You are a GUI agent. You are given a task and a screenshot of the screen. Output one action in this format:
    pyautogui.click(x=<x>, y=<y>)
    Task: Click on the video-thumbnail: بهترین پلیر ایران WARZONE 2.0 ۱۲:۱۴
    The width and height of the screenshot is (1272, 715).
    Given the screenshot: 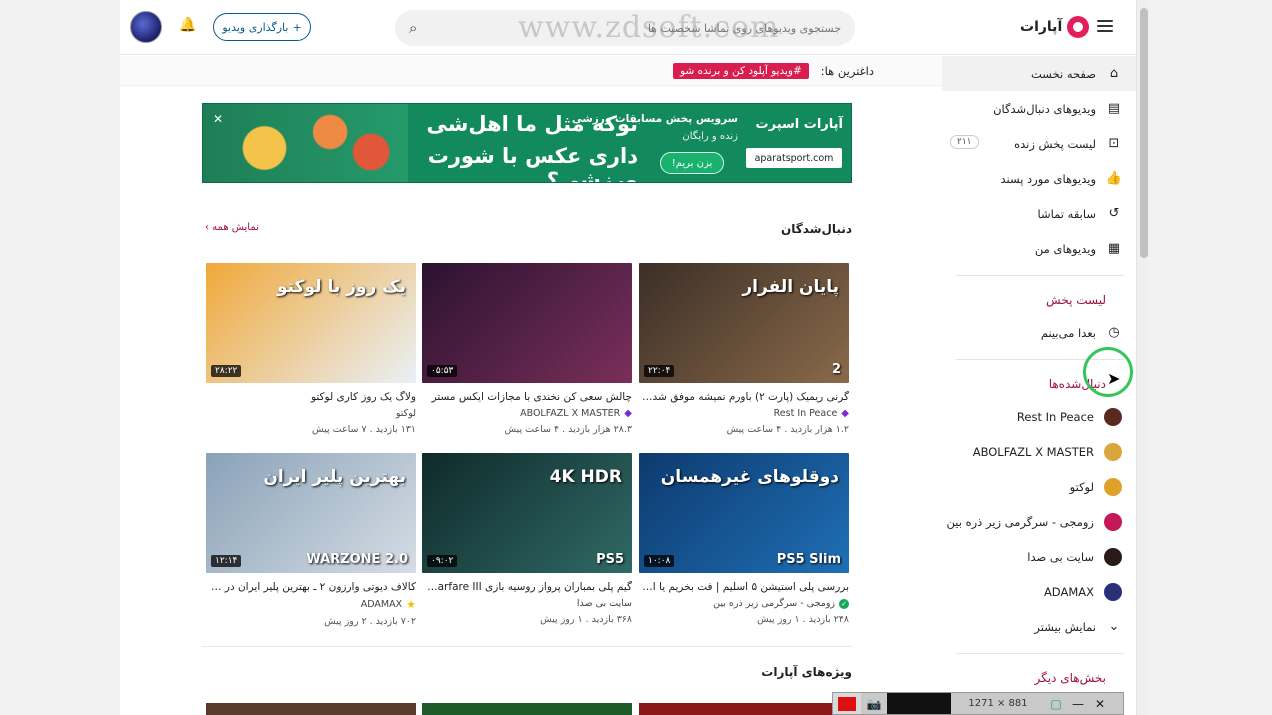 What is the action you would take?
    pyautogui.click(x=311, y=513)
    